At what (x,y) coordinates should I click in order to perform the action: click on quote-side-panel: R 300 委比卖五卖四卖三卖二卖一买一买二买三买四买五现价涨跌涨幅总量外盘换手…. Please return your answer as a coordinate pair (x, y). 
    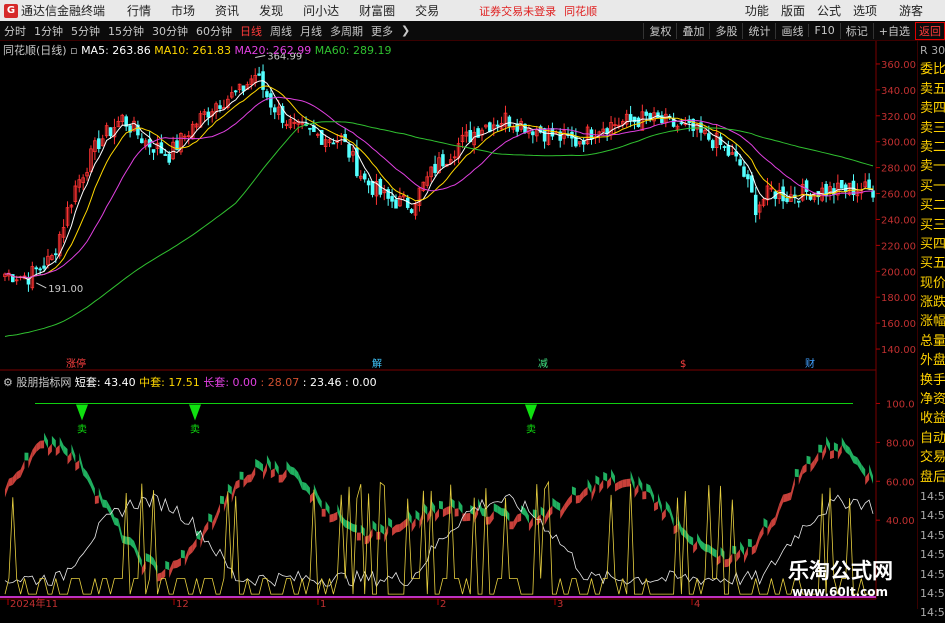
    Looking at the image, I should click on (931, 330).